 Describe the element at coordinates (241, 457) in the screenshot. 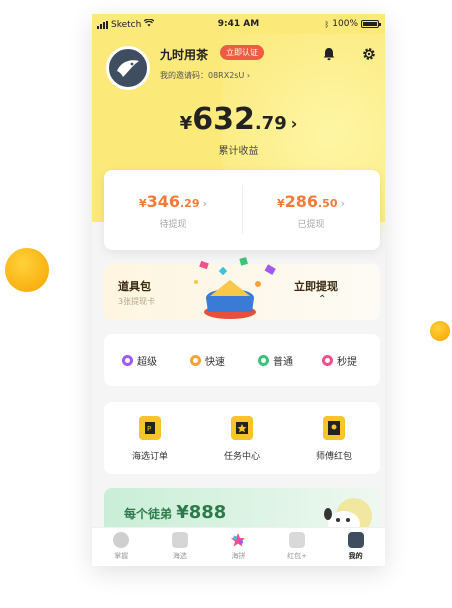

I see `menu-label: 任务中心` at that location.